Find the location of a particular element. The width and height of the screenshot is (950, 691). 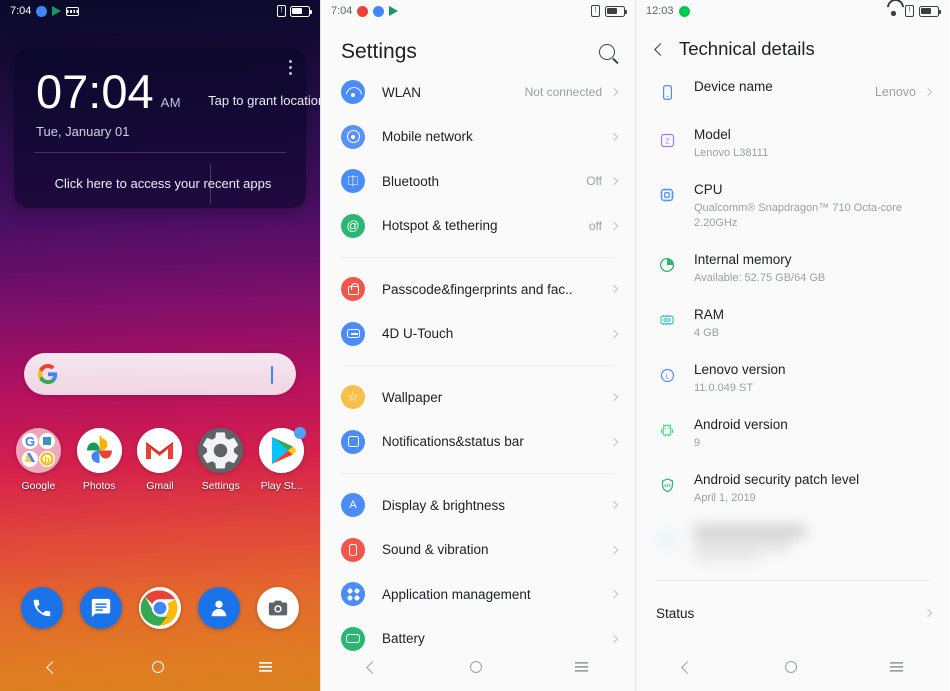

row-label: Model is located at coordinates (712, 134).